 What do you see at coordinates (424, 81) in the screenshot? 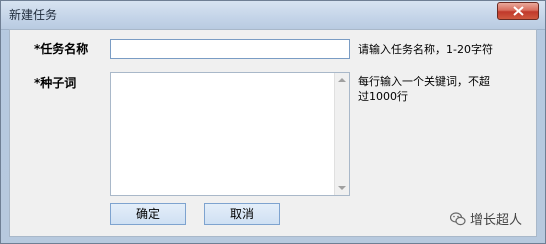
I see `seed-words-hint-line1: 每行输入一个关键词，不超` at bounding box center [424, 81].